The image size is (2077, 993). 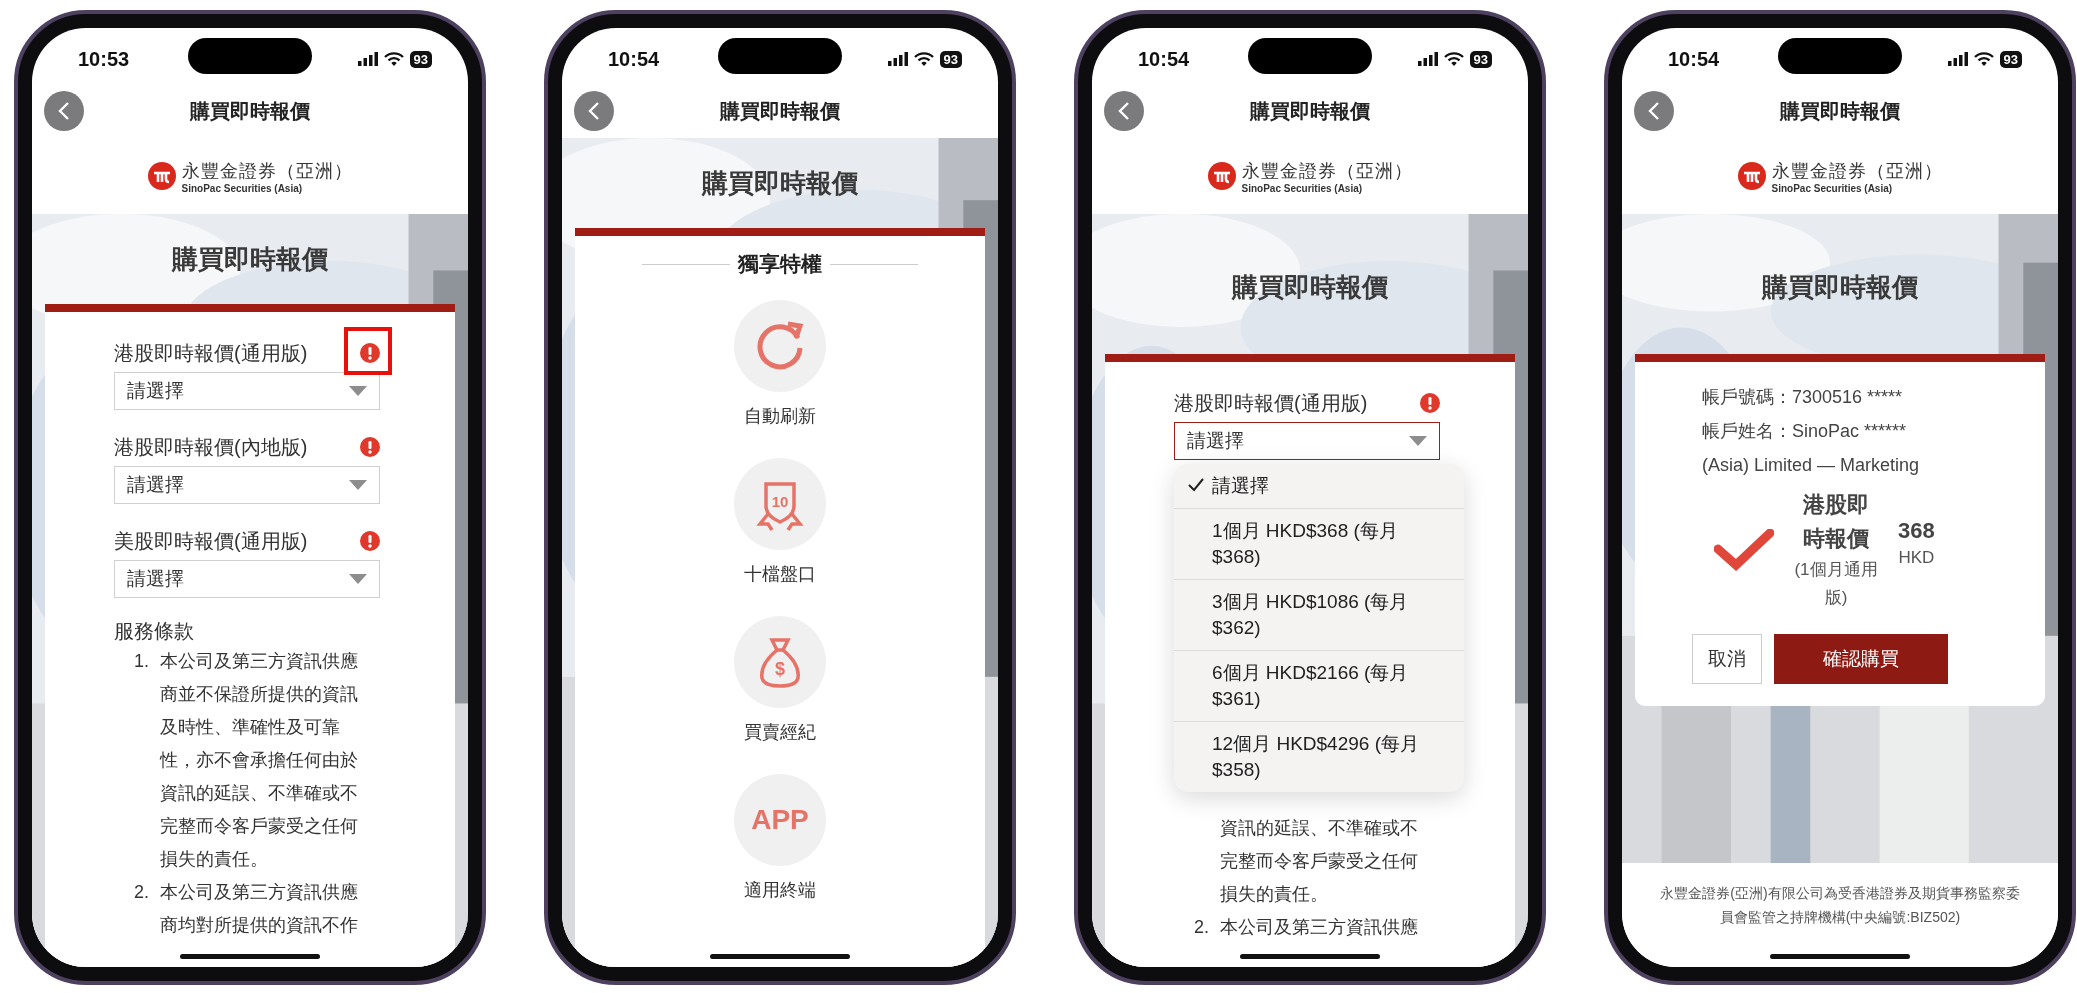 I want to click on section-title: 獨享特權, so click(x=780, y=264).